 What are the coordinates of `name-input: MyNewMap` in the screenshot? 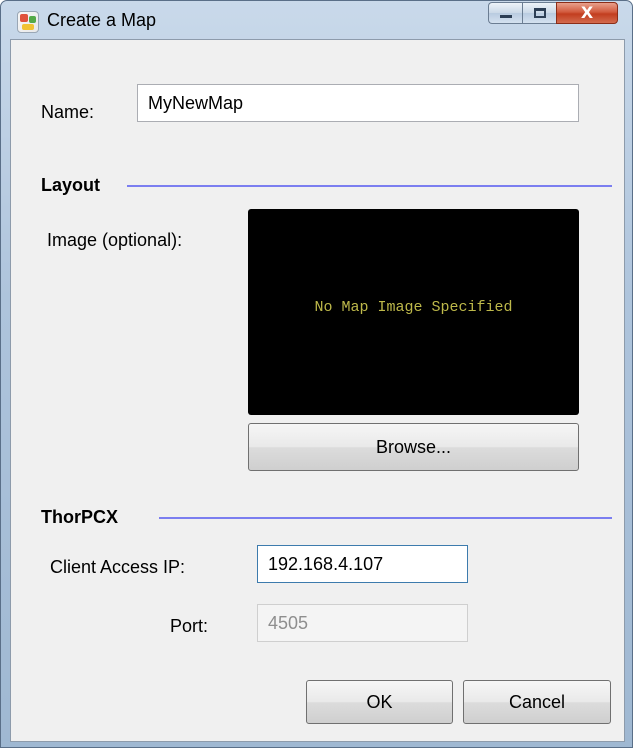 It's located at (358, 103).